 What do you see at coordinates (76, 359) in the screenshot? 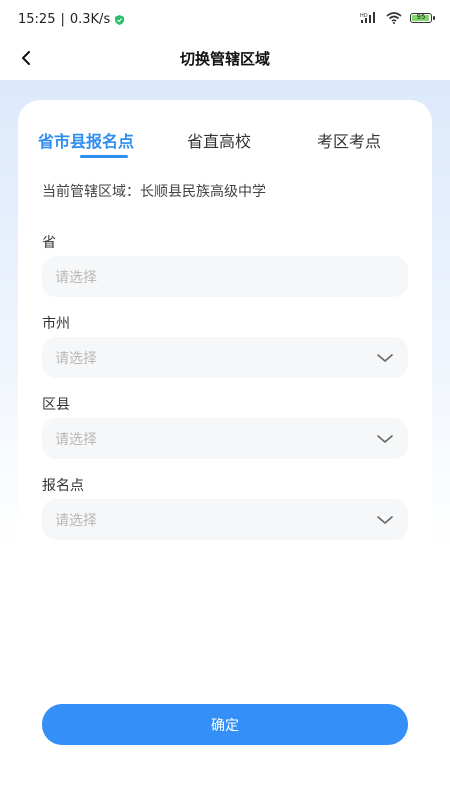
I see `city-placeholder: 请选择` at bounding box center [76, 359].